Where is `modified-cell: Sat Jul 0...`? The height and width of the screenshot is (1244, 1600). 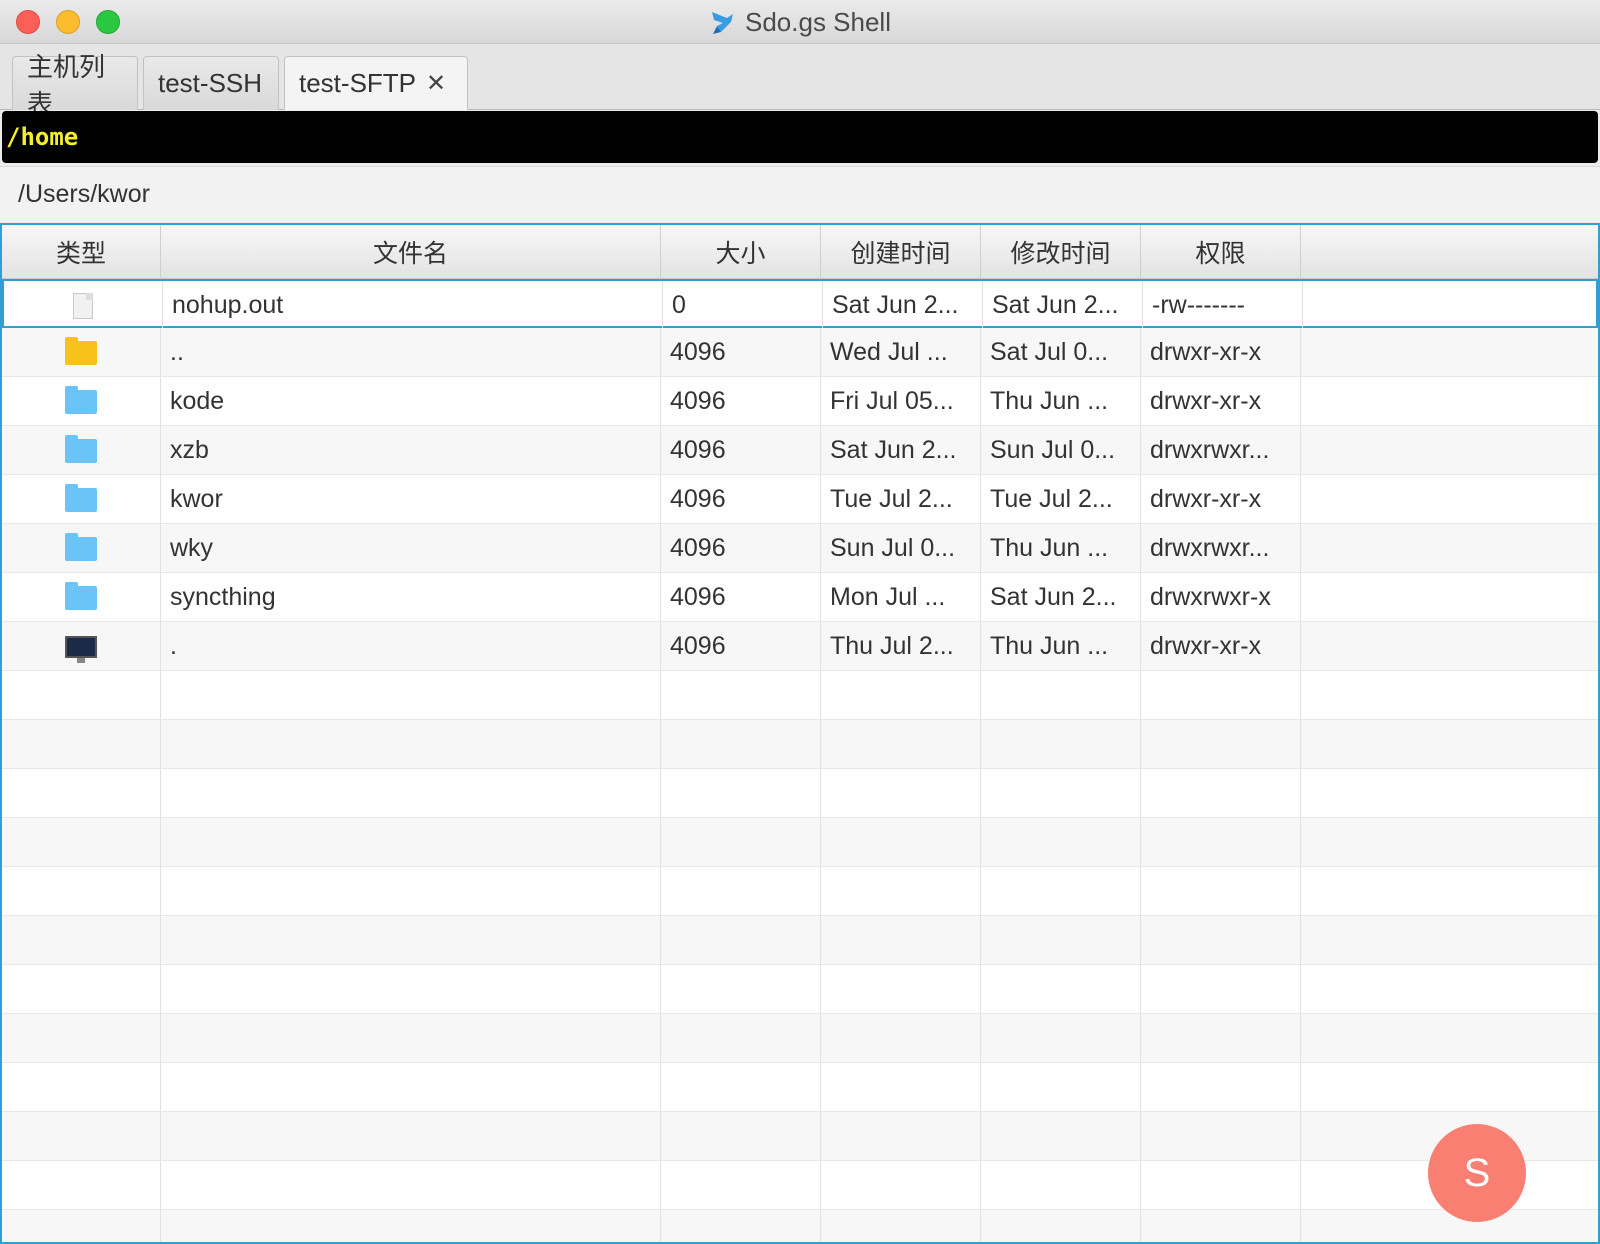 modified-cell: Sat Jul 0... is located at coordinates (1061, 352).